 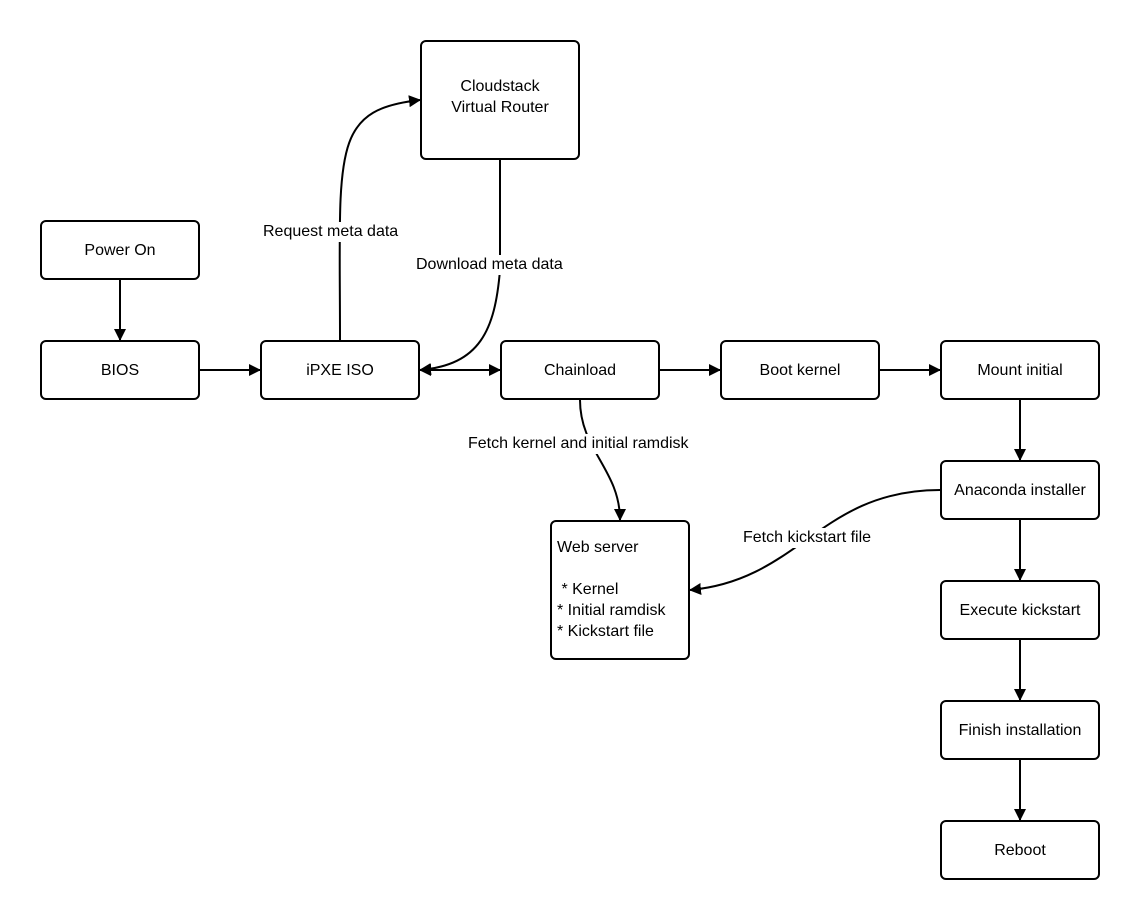 I want to click on node-cloudstack-virtual-router: Cloudstack Virtual Router, so click(x=500, y=100).